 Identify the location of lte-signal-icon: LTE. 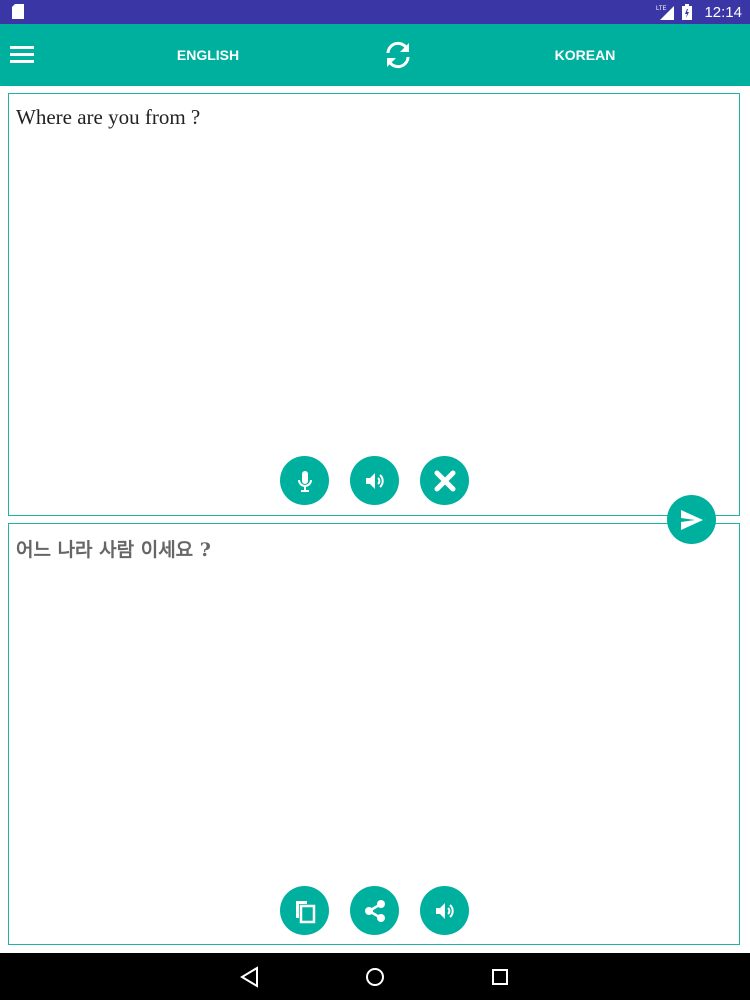
(665, 13).